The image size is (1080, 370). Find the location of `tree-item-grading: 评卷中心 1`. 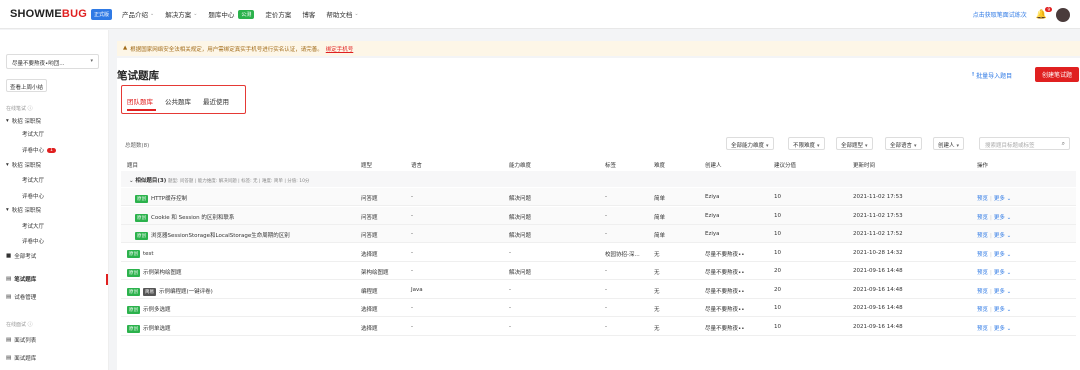

tree-item-grading: 评卷中心 1 is located at coordinates (39, 150).